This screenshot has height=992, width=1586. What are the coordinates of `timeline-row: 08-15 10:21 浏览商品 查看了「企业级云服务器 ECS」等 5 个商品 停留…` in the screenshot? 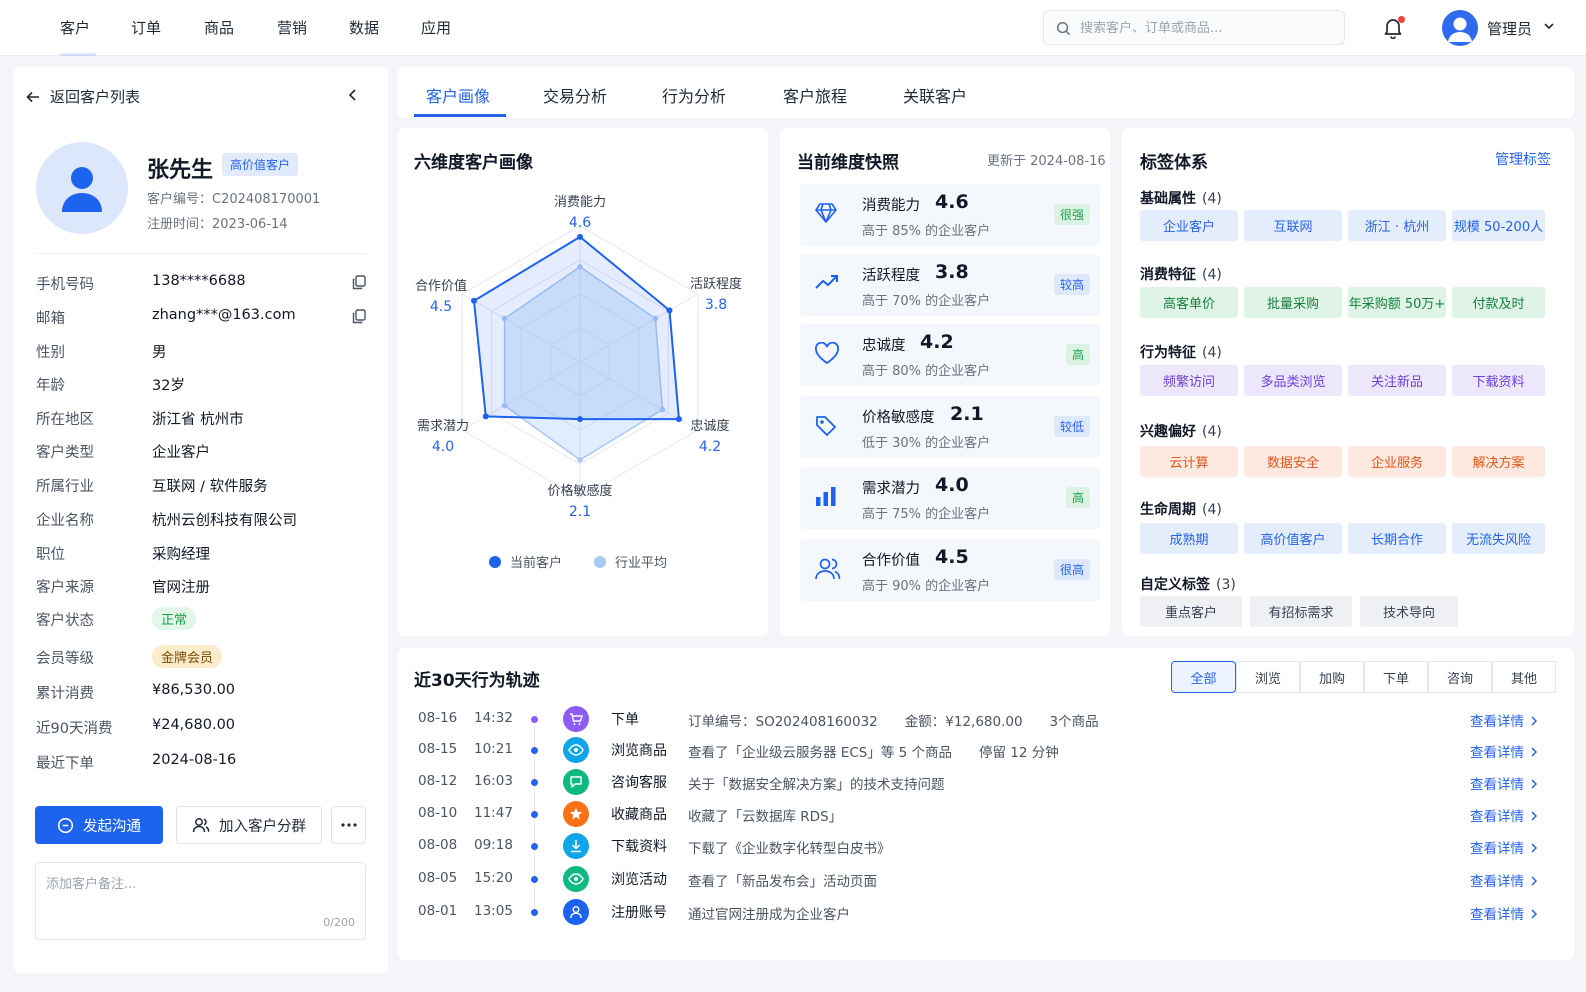 It's located at (988, 750).